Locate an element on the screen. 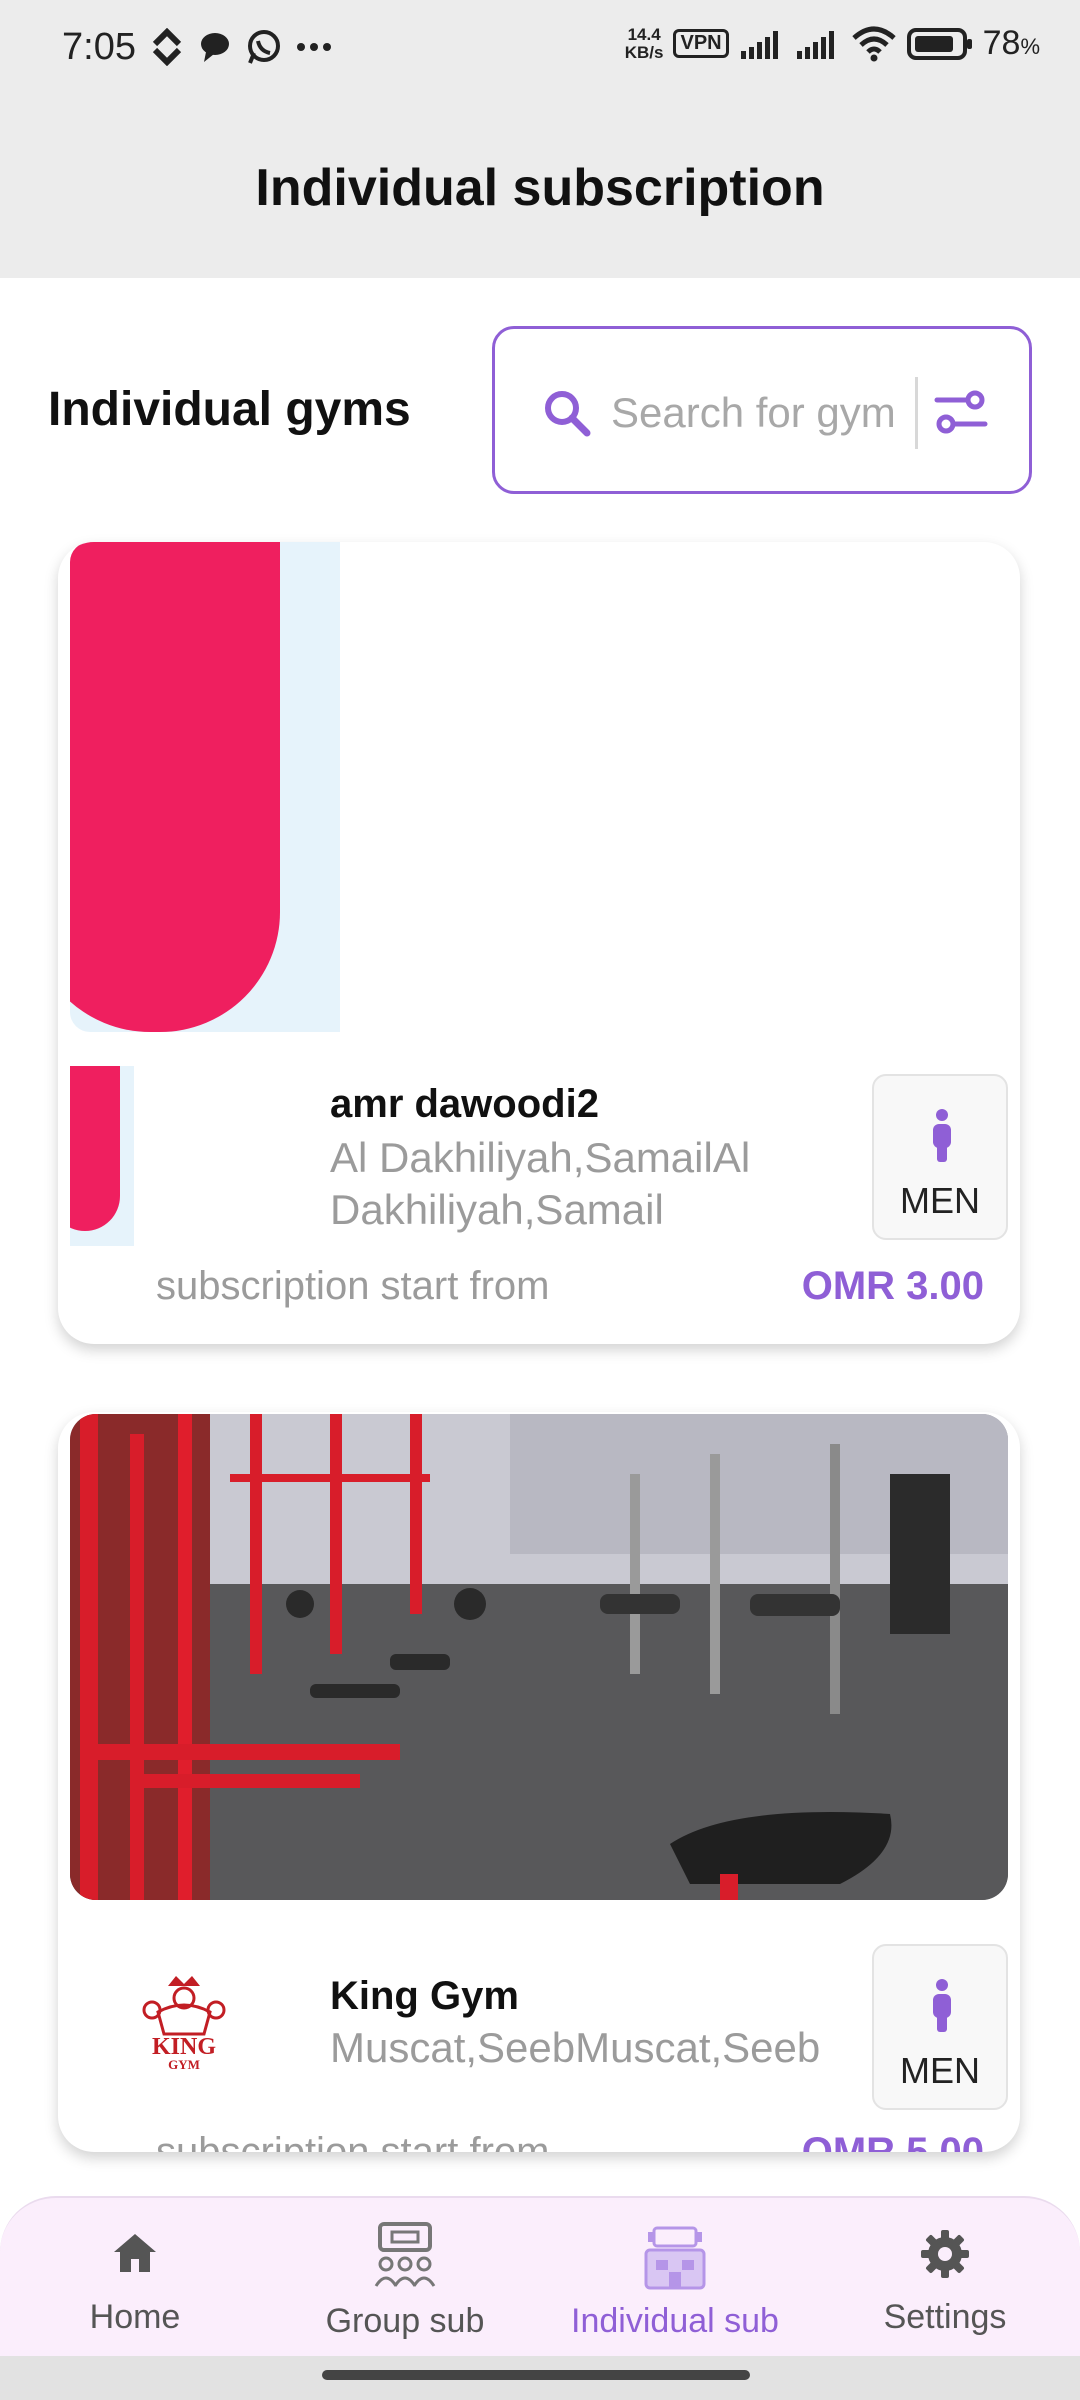 The width and height of the screenshot is (1080, 2400). speed-value: 14.4 is located at coordinates (644, 34).